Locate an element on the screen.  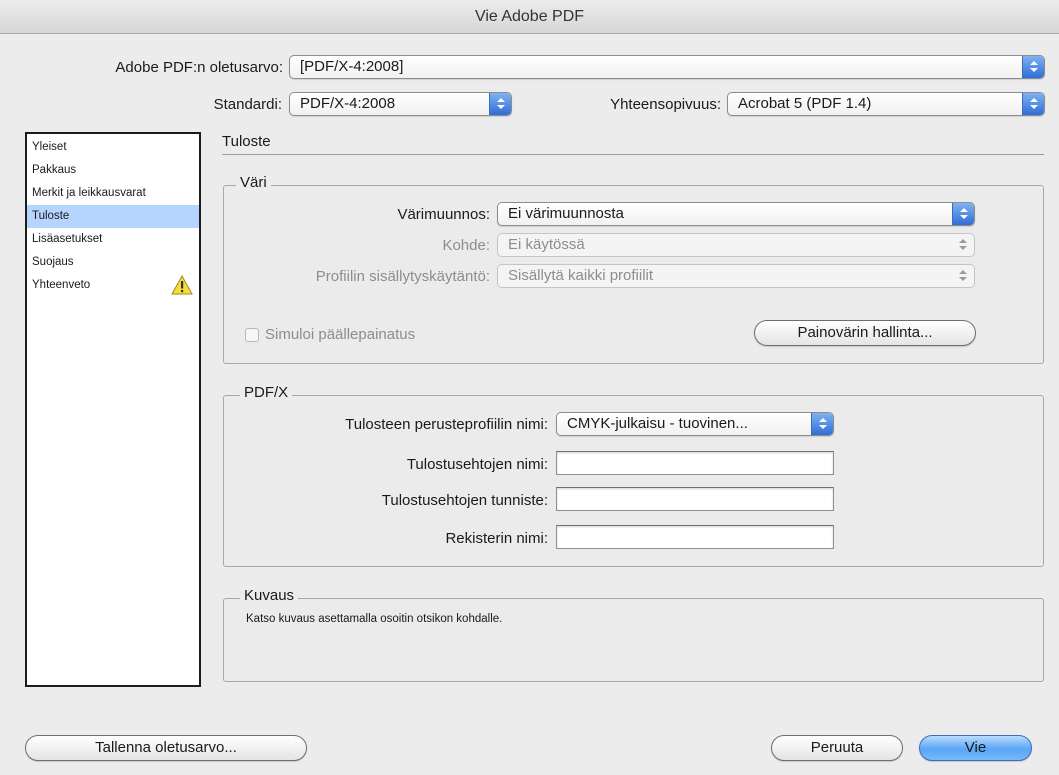
export-button: Vie is located at coordinates (975, 748).